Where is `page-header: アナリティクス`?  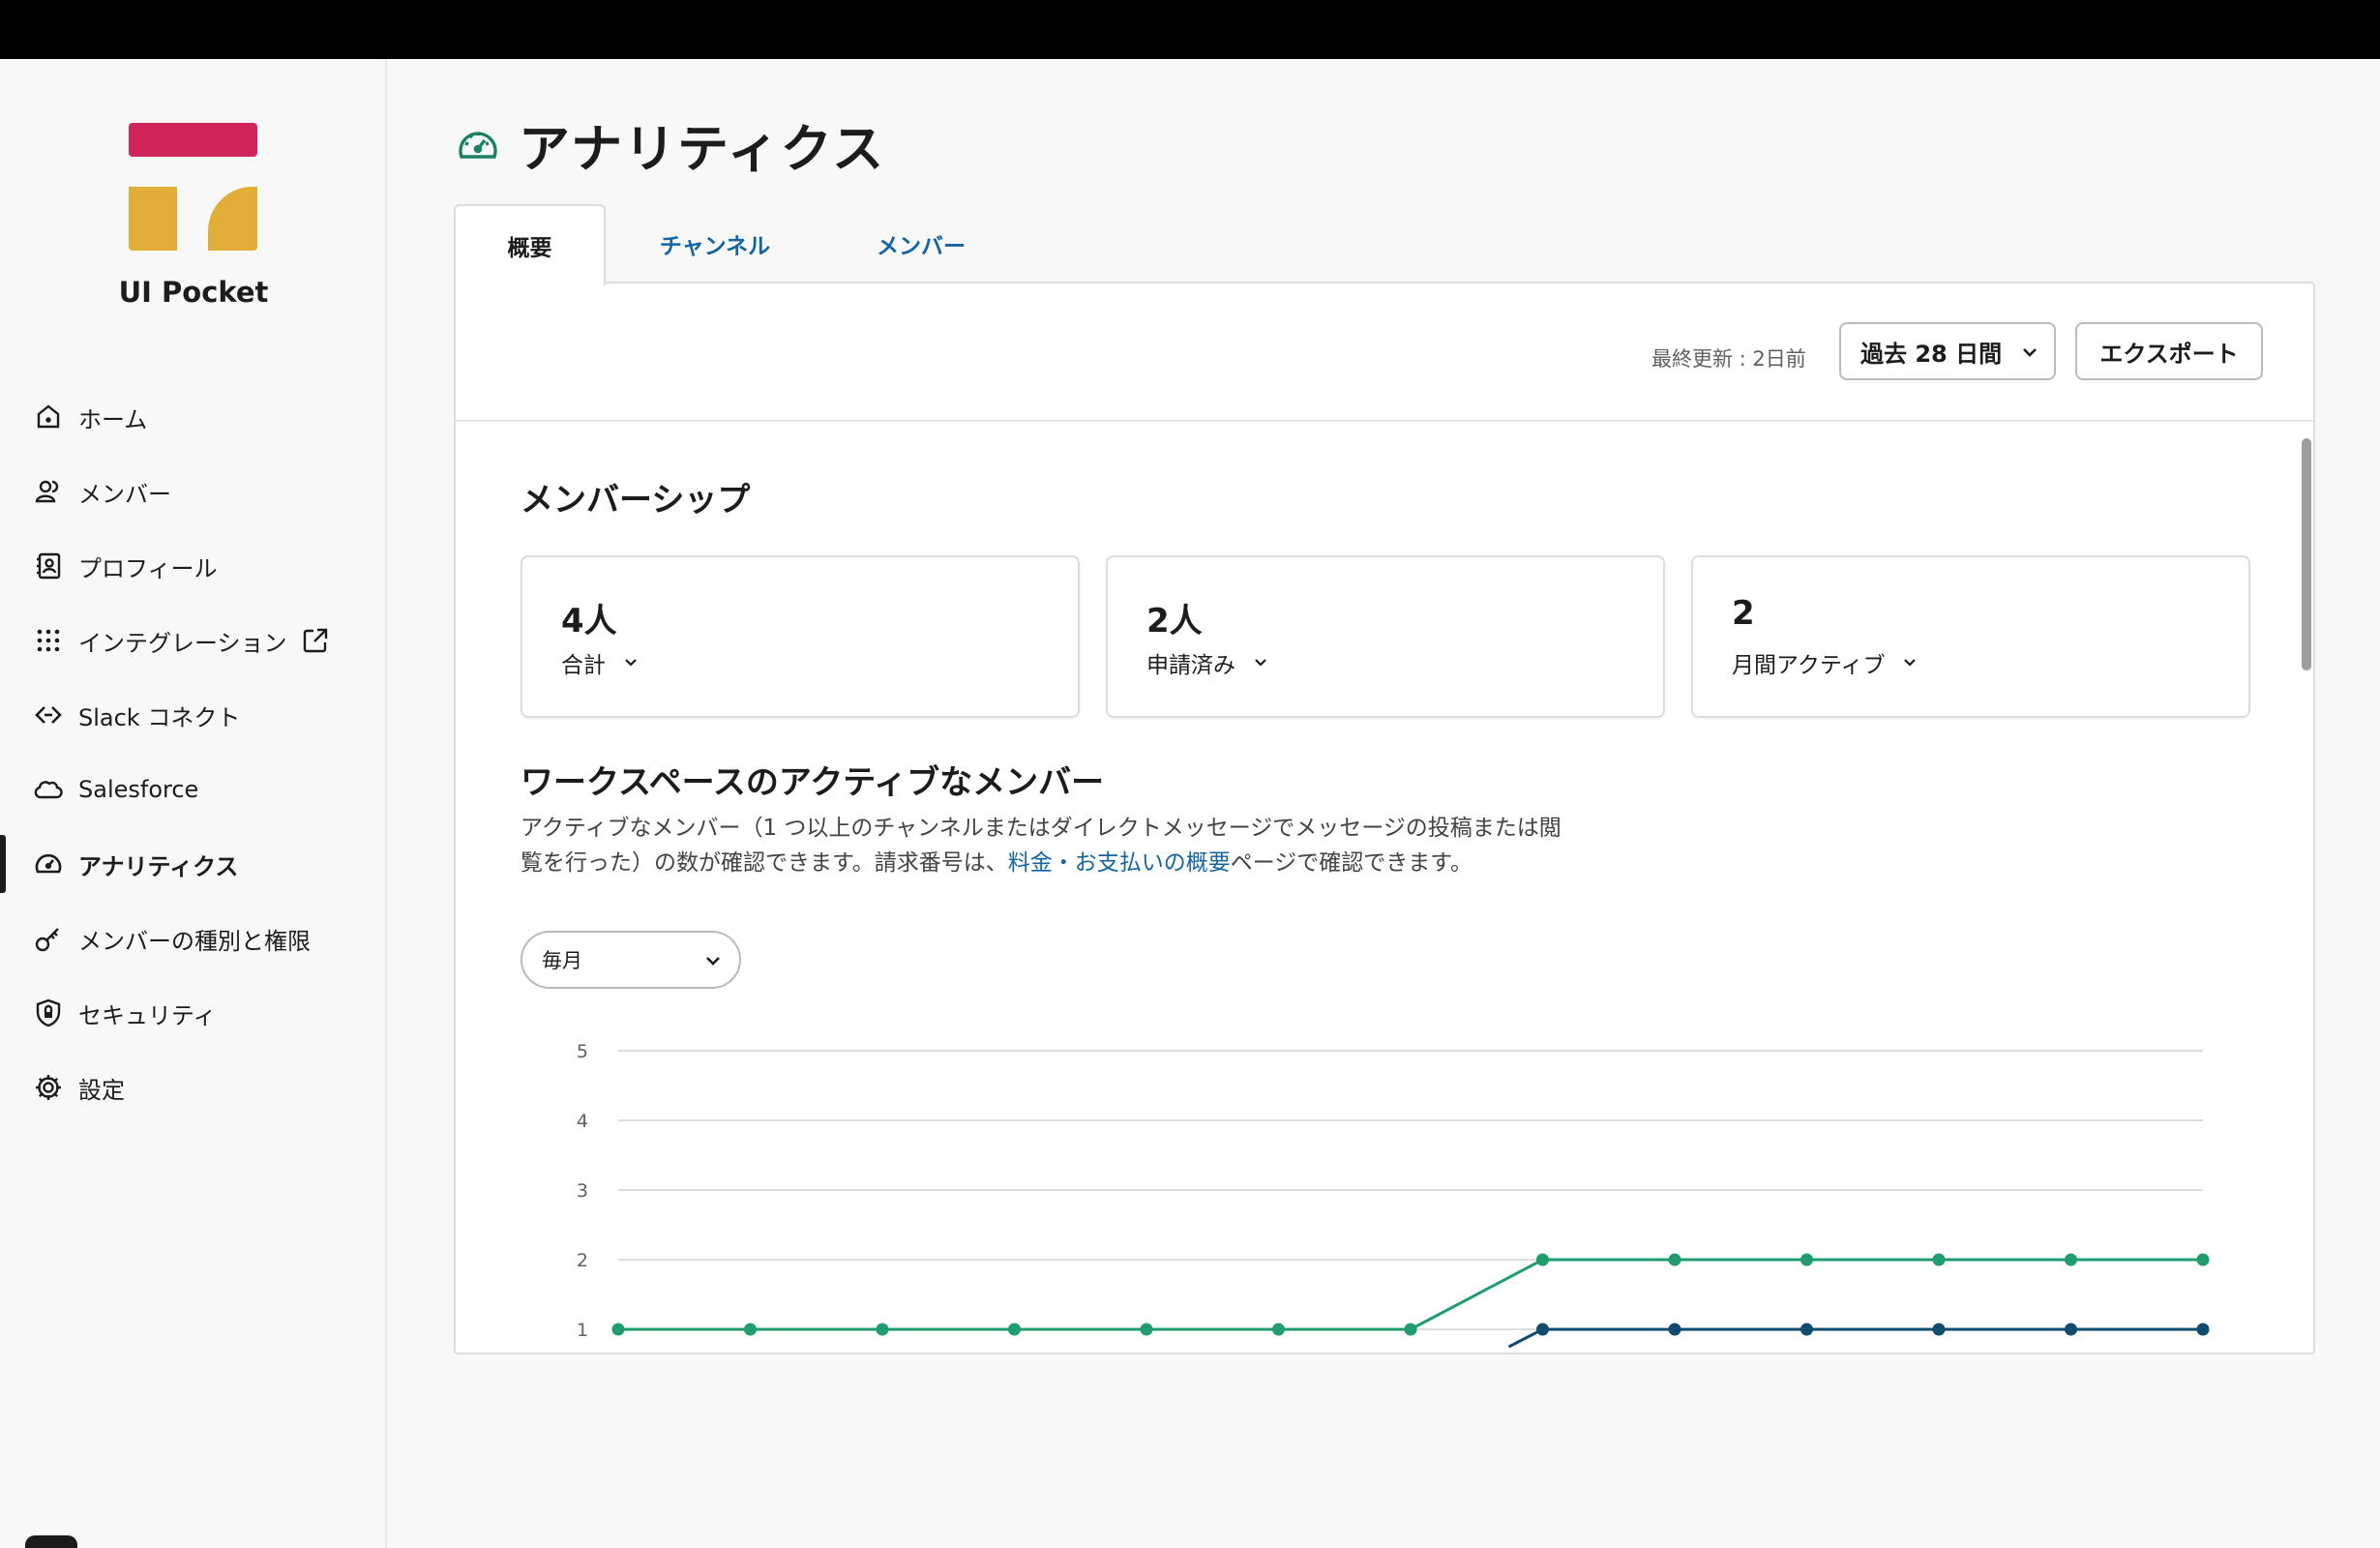 page-header: アナリティクス is located at coordinates (670, 145).